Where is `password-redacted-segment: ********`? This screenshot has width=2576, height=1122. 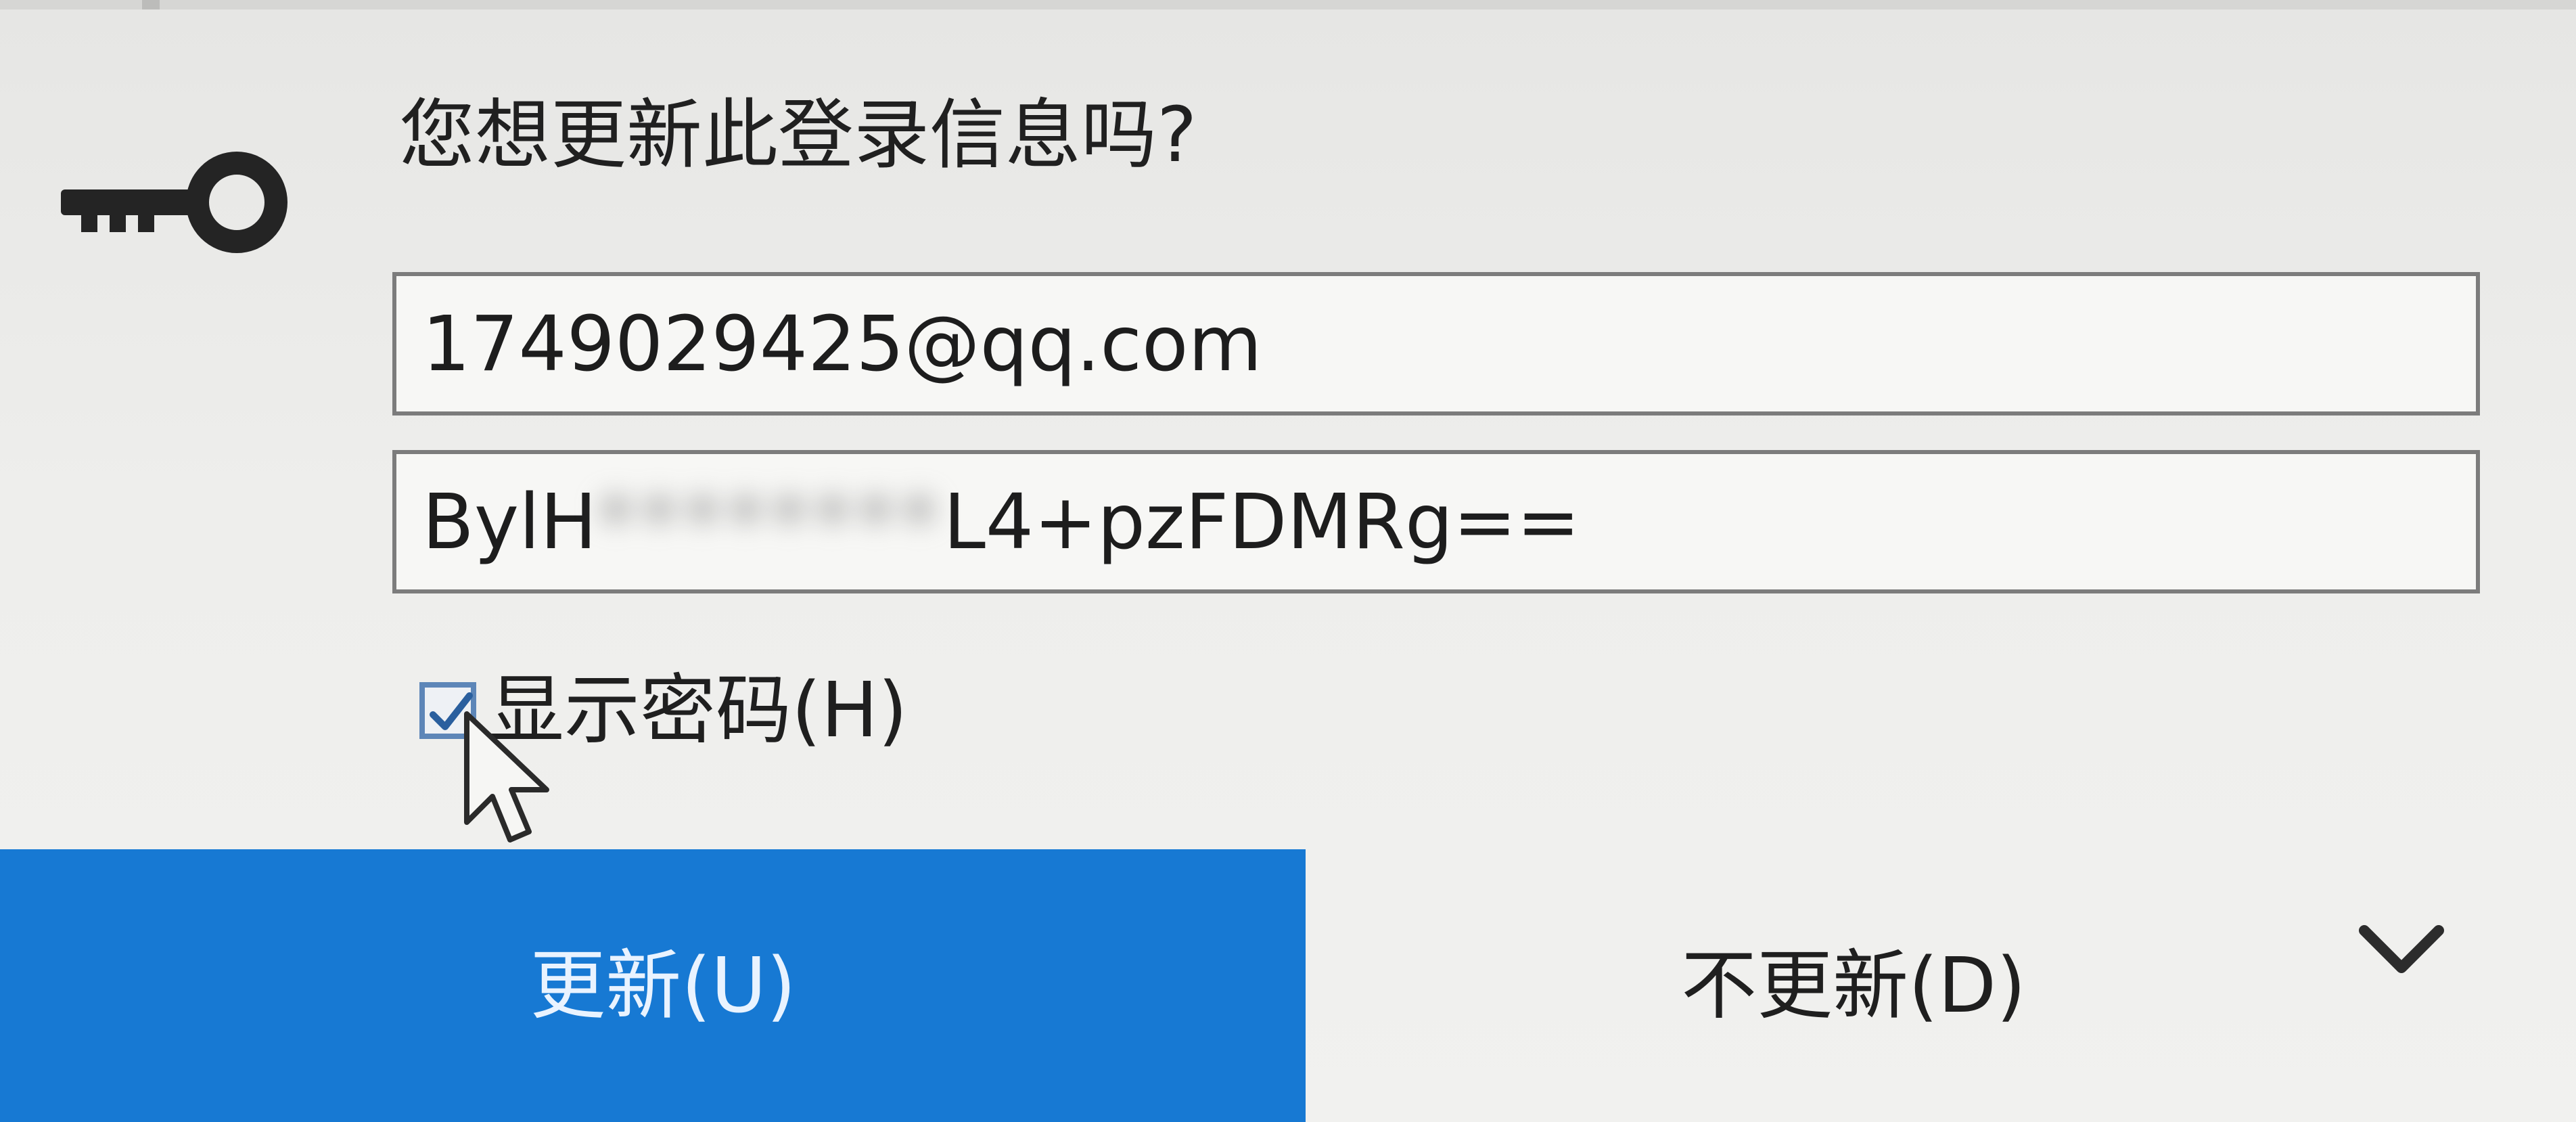
password-redacted-segment: ******** is located at coordinates (770, 522).